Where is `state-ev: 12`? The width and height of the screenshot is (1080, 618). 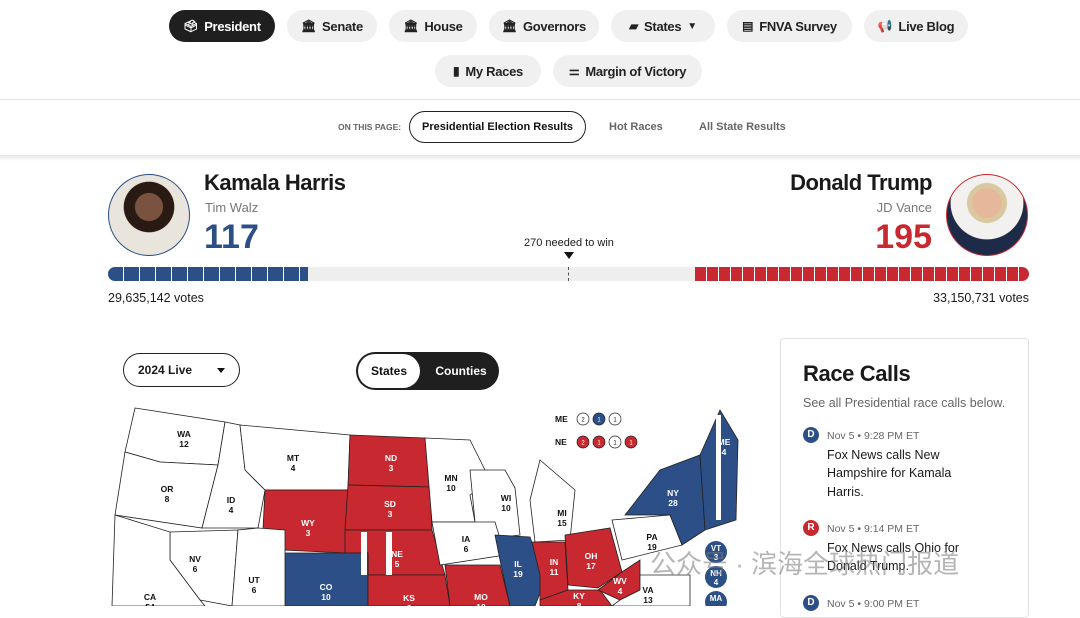
state-ev: 12 is located at coordinates (184, 444).